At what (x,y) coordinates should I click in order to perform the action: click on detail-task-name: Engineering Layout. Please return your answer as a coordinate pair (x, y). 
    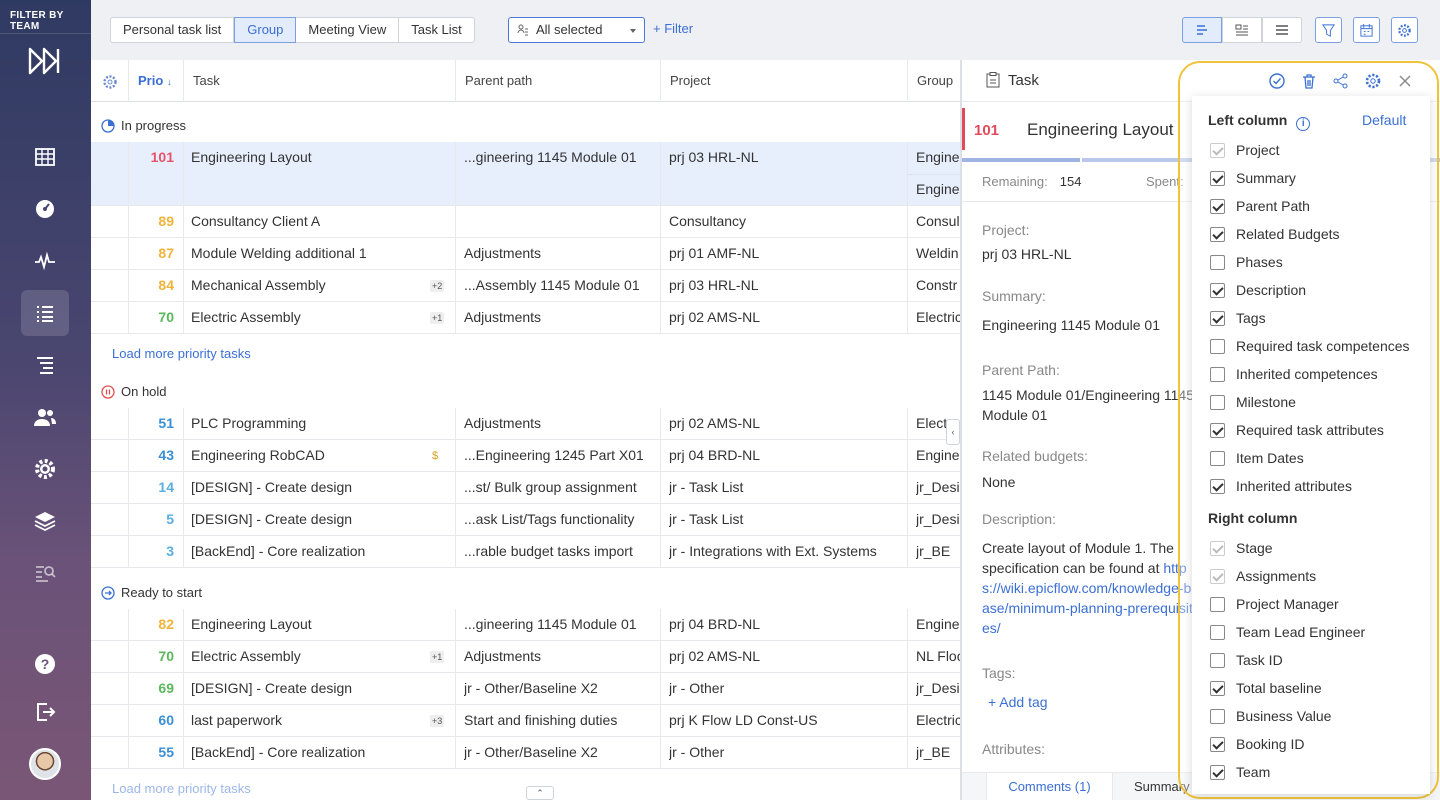
    Looking at the image, I should click on (1100, 130).